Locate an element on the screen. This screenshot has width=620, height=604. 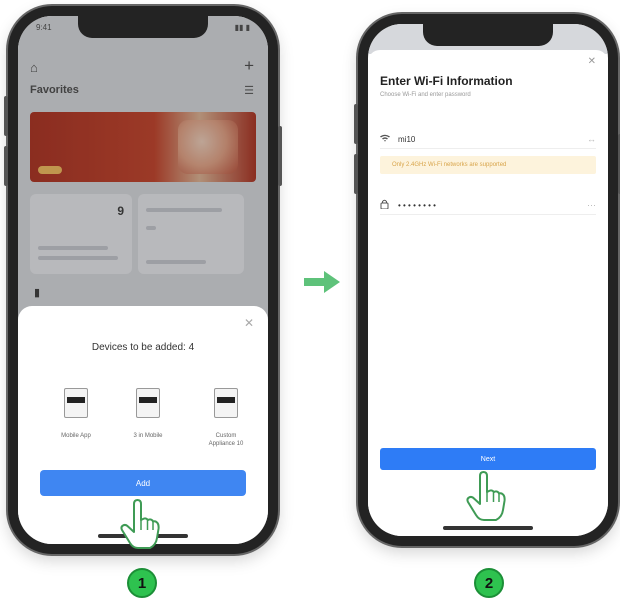
wifi-title: Enter Wi-Fi Information is located at coordinates (446, 81).